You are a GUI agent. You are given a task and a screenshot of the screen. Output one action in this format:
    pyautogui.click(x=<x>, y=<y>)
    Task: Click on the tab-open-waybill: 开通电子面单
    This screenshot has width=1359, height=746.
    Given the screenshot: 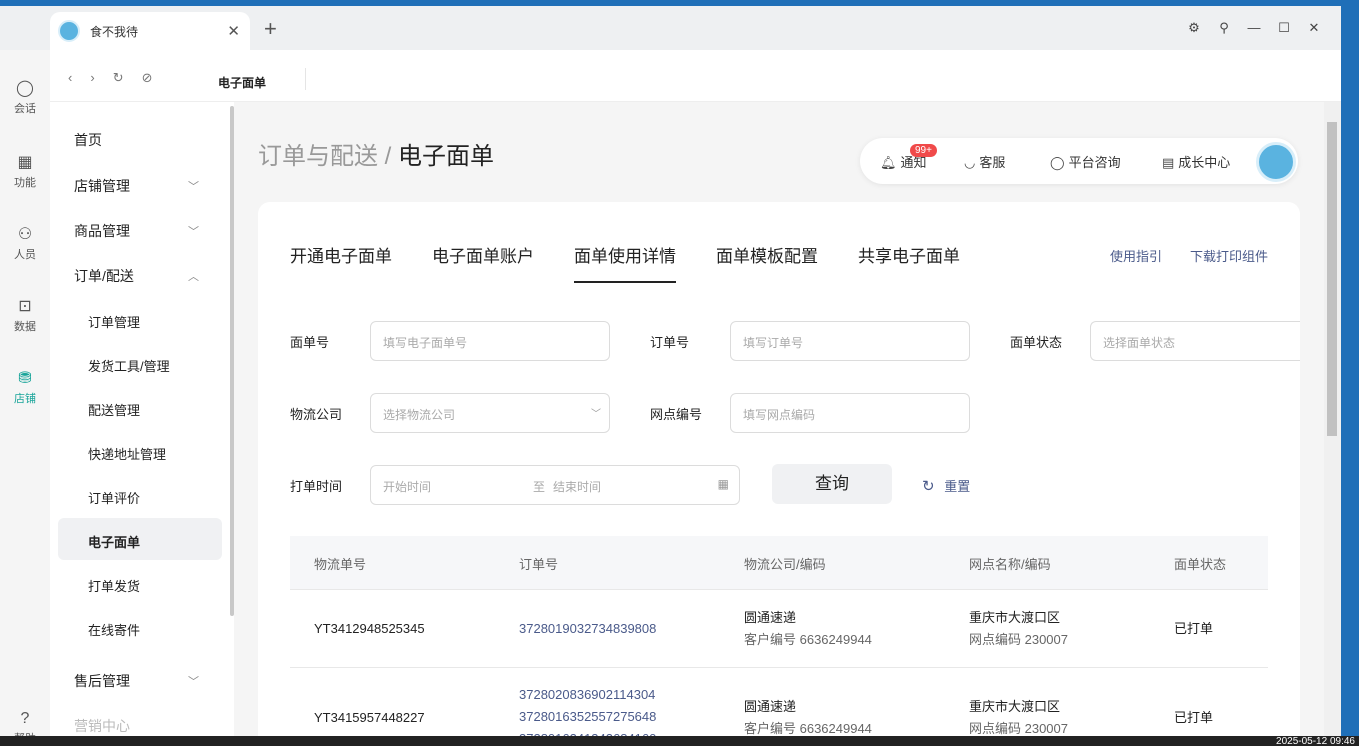 What is the action you would take?
    pyautogui.click(x=341, y=262)
    